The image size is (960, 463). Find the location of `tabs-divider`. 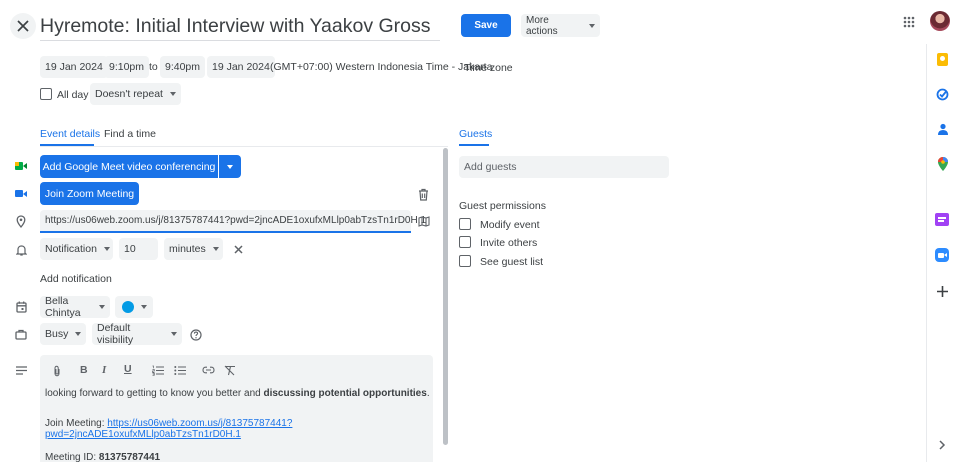

tabs-divider is located at coordinates (244, 146).